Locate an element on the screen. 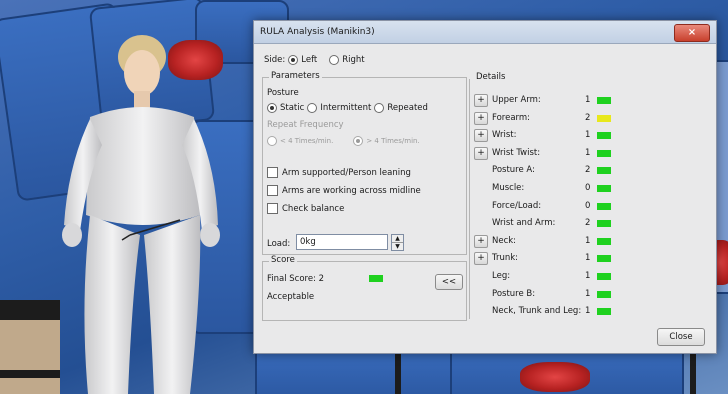 The image size is (728, 394). posture-label: Posture is located at coordinates (283, 93).